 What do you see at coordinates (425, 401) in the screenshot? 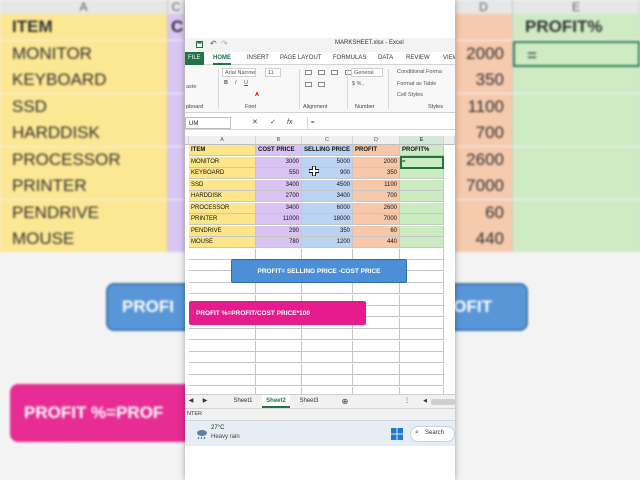
I see `scroll-left-icon: ◀` at bounding box center [425, 401].